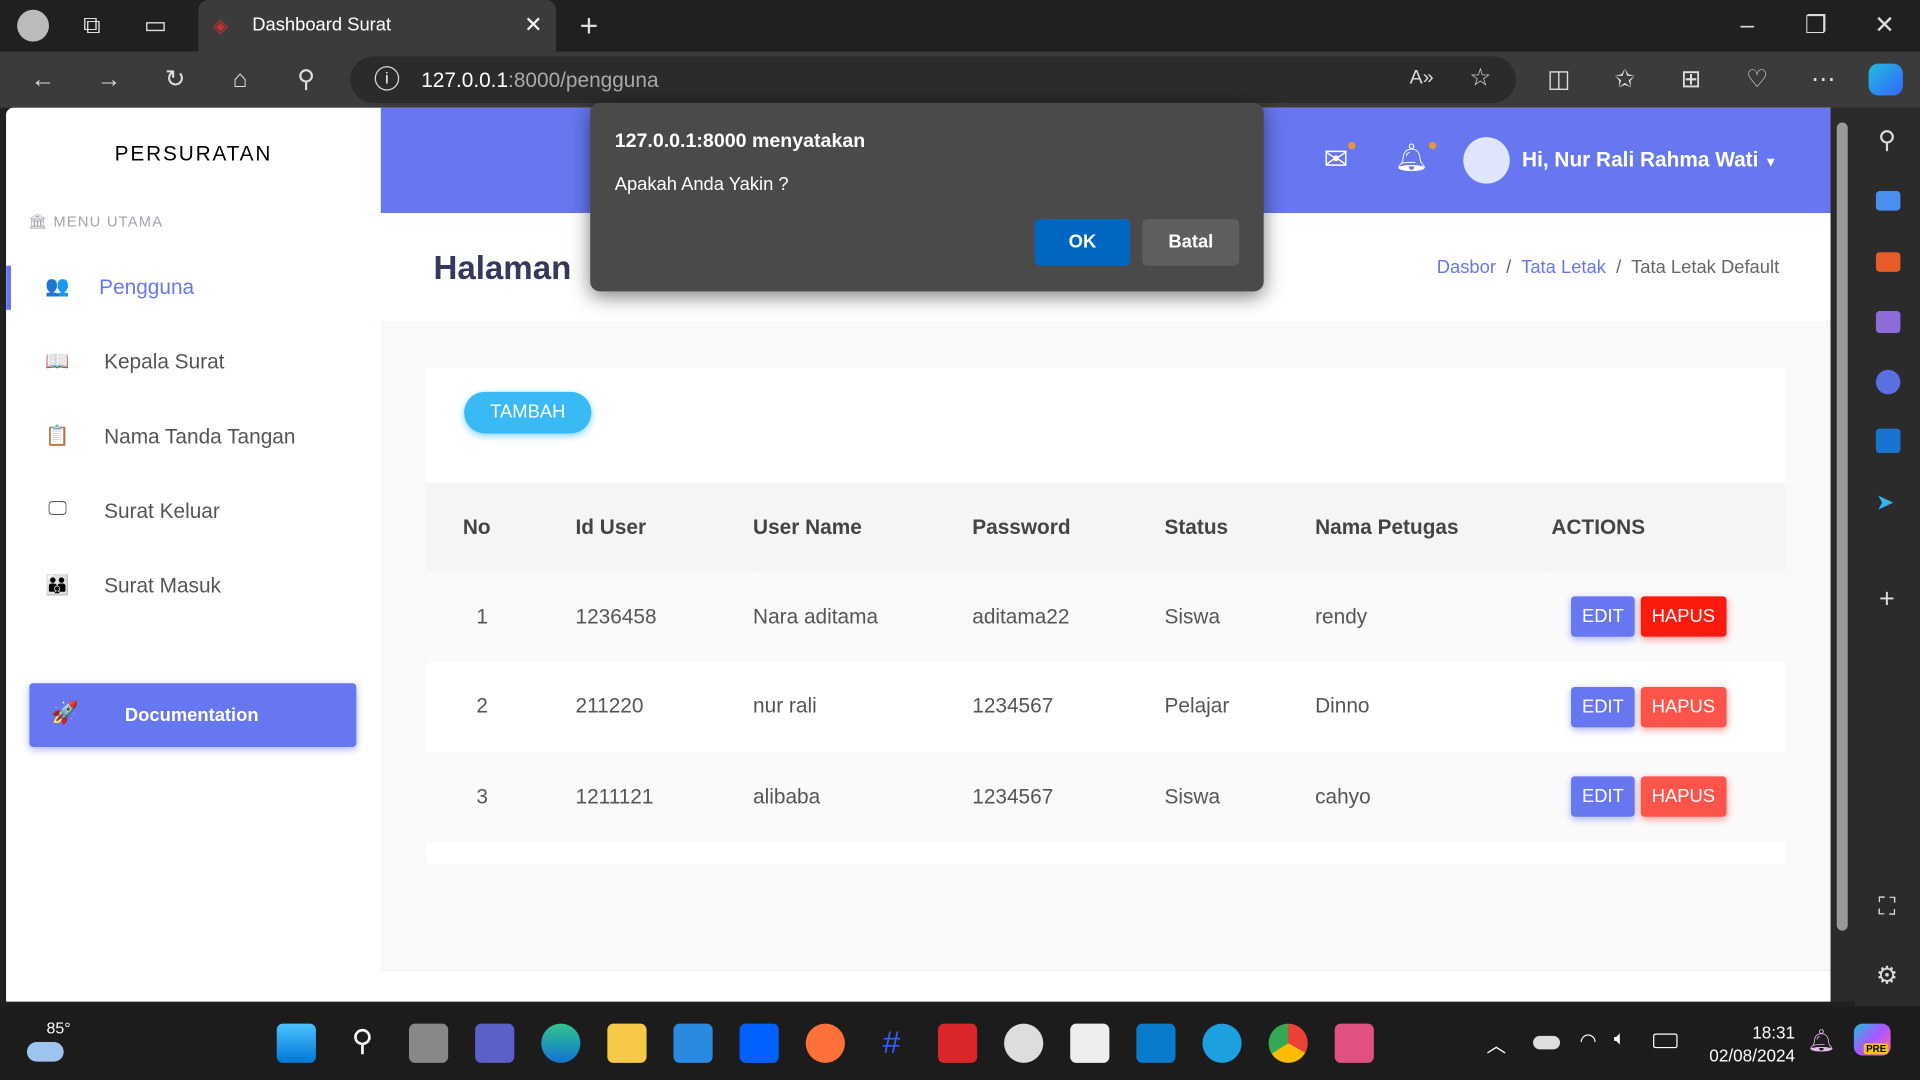 The image size is (1920, 1080). Describe the element at coordinates (109, 79) in the screenshot. I see `forward-icon: →` at that location.